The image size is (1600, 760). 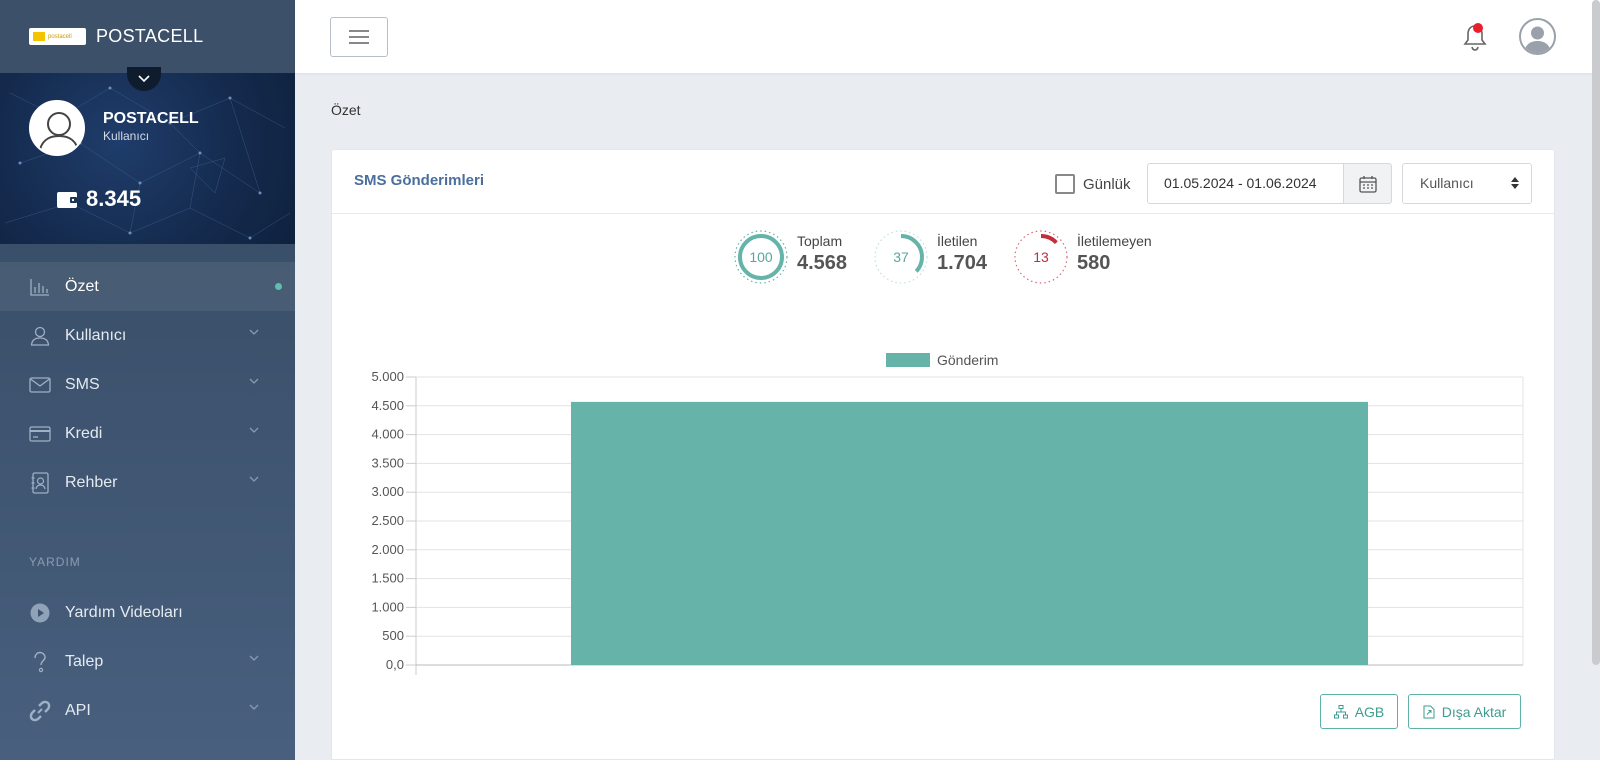 I want to click on section-label-yardim: YARDIM, so click(x=55, y=562).